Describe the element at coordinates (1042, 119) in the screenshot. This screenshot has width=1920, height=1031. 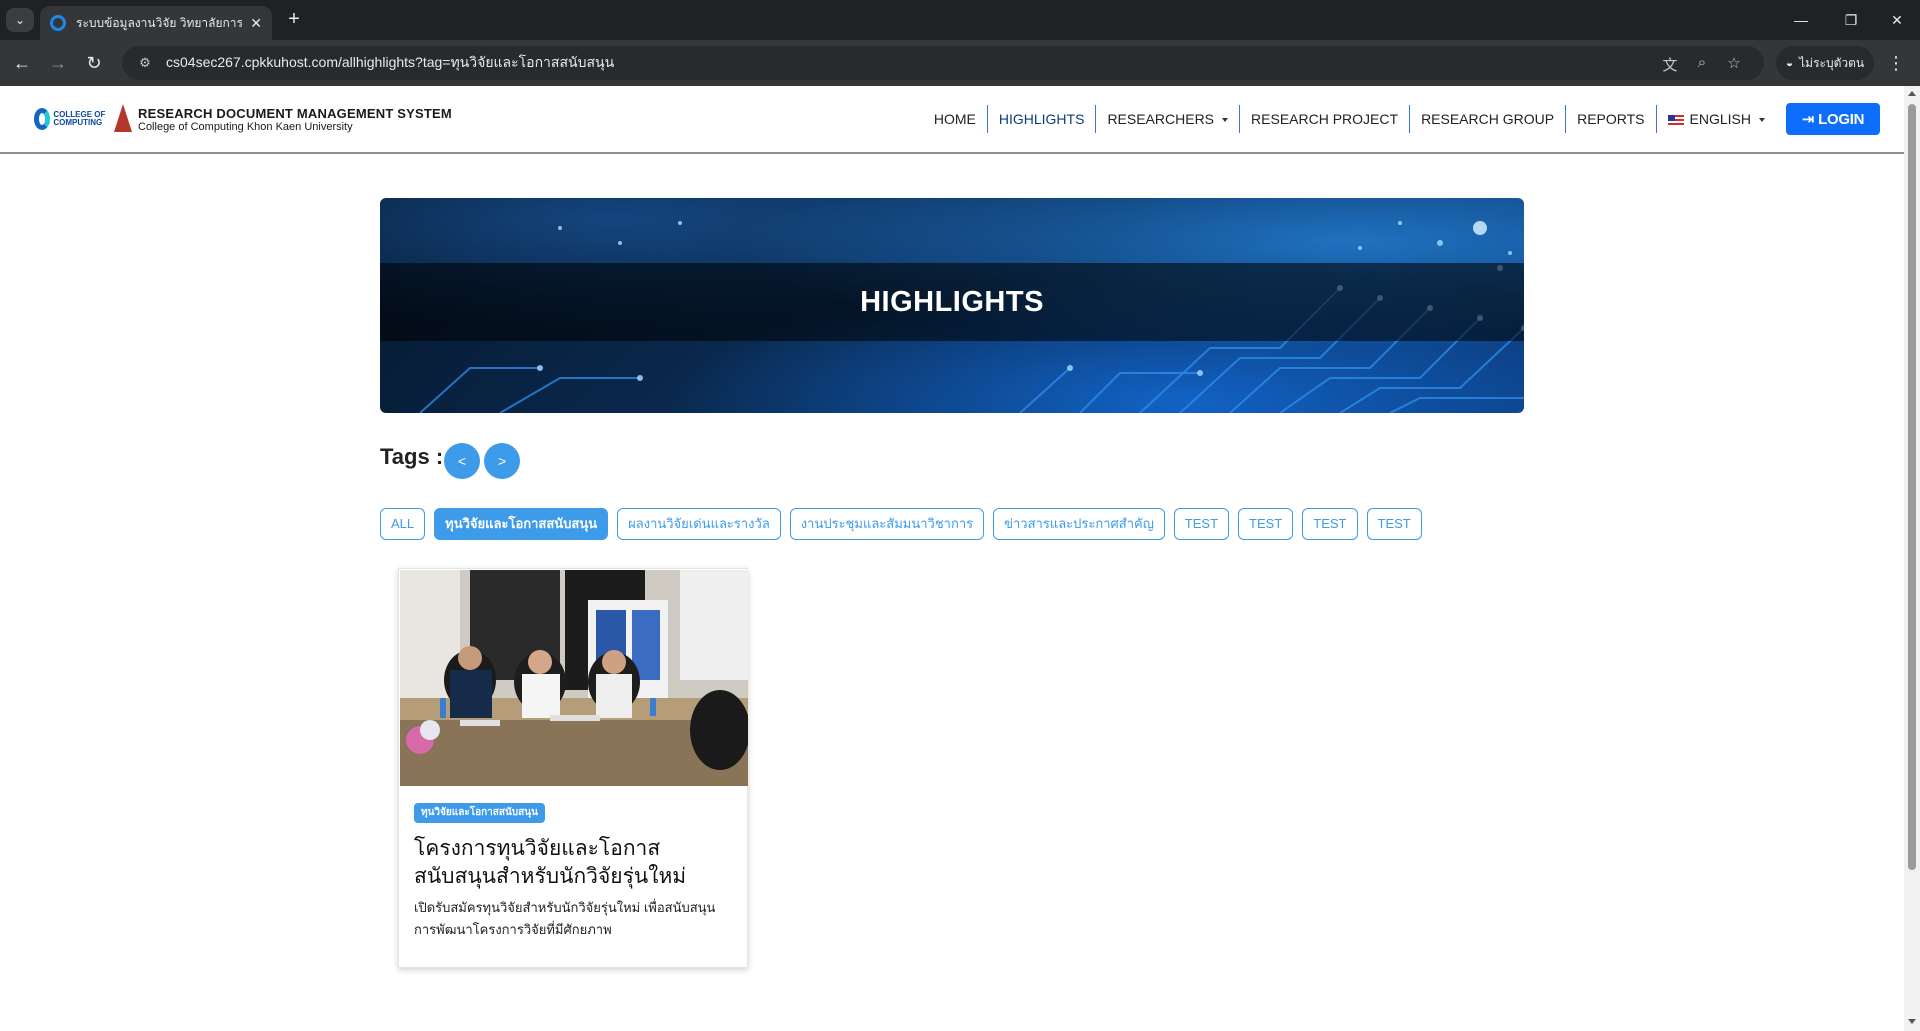
I see `nav-highlights: HIGHLIGHTS` at that location.